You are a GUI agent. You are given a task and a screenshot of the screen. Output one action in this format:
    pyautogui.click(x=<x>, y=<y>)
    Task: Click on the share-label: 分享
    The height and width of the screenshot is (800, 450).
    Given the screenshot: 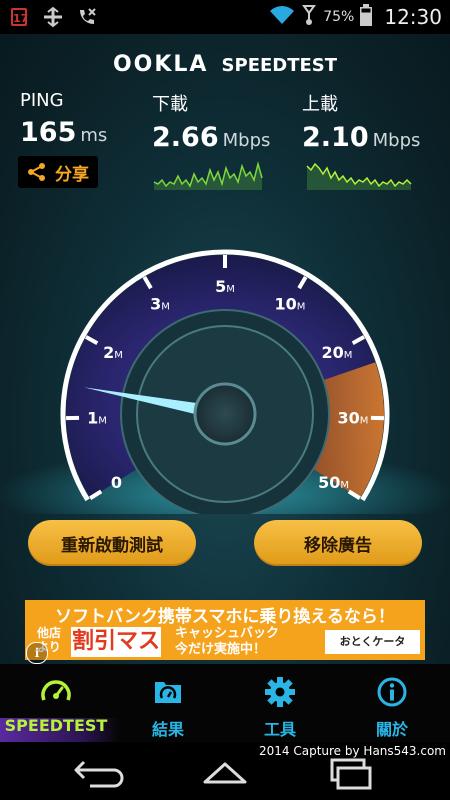 What is the action you would take?
    pyautogui.click(x=72, y=174)
    